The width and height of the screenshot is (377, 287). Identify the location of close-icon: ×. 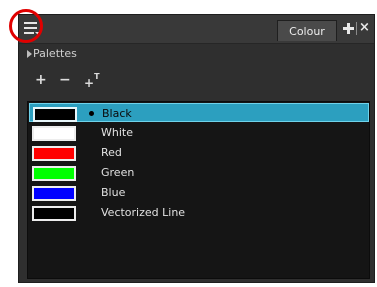
(365, 27).